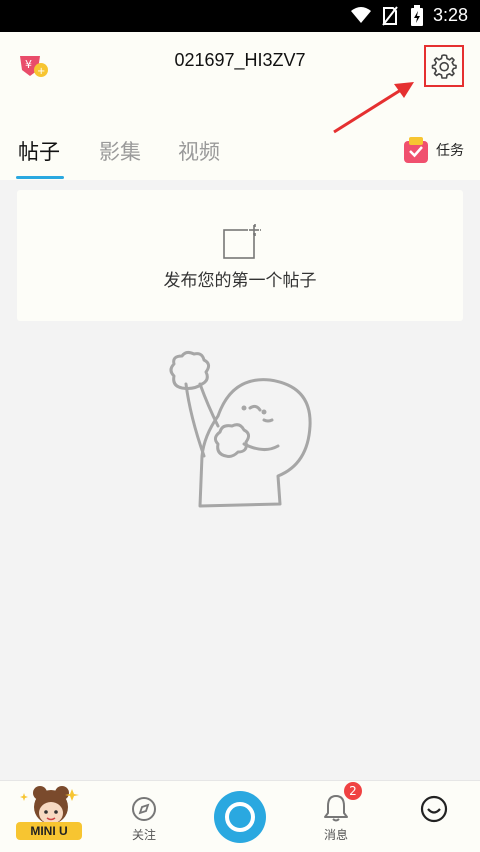 The width and height of the screenshot is (480, 852). I want to click on nav-camera-button, so click(240, 816).